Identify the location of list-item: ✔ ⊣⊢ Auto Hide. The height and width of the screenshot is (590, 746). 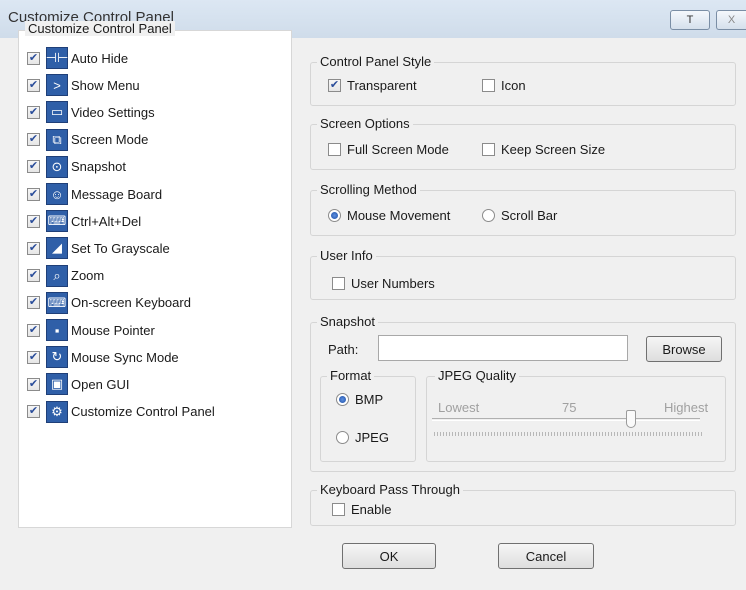
(77, 58).